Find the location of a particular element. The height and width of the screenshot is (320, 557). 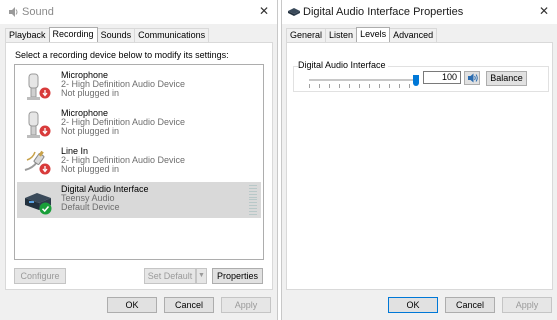

properties-titlebar: Digital Audio Interface Properties ✕ is located at coordinates (419, 12).